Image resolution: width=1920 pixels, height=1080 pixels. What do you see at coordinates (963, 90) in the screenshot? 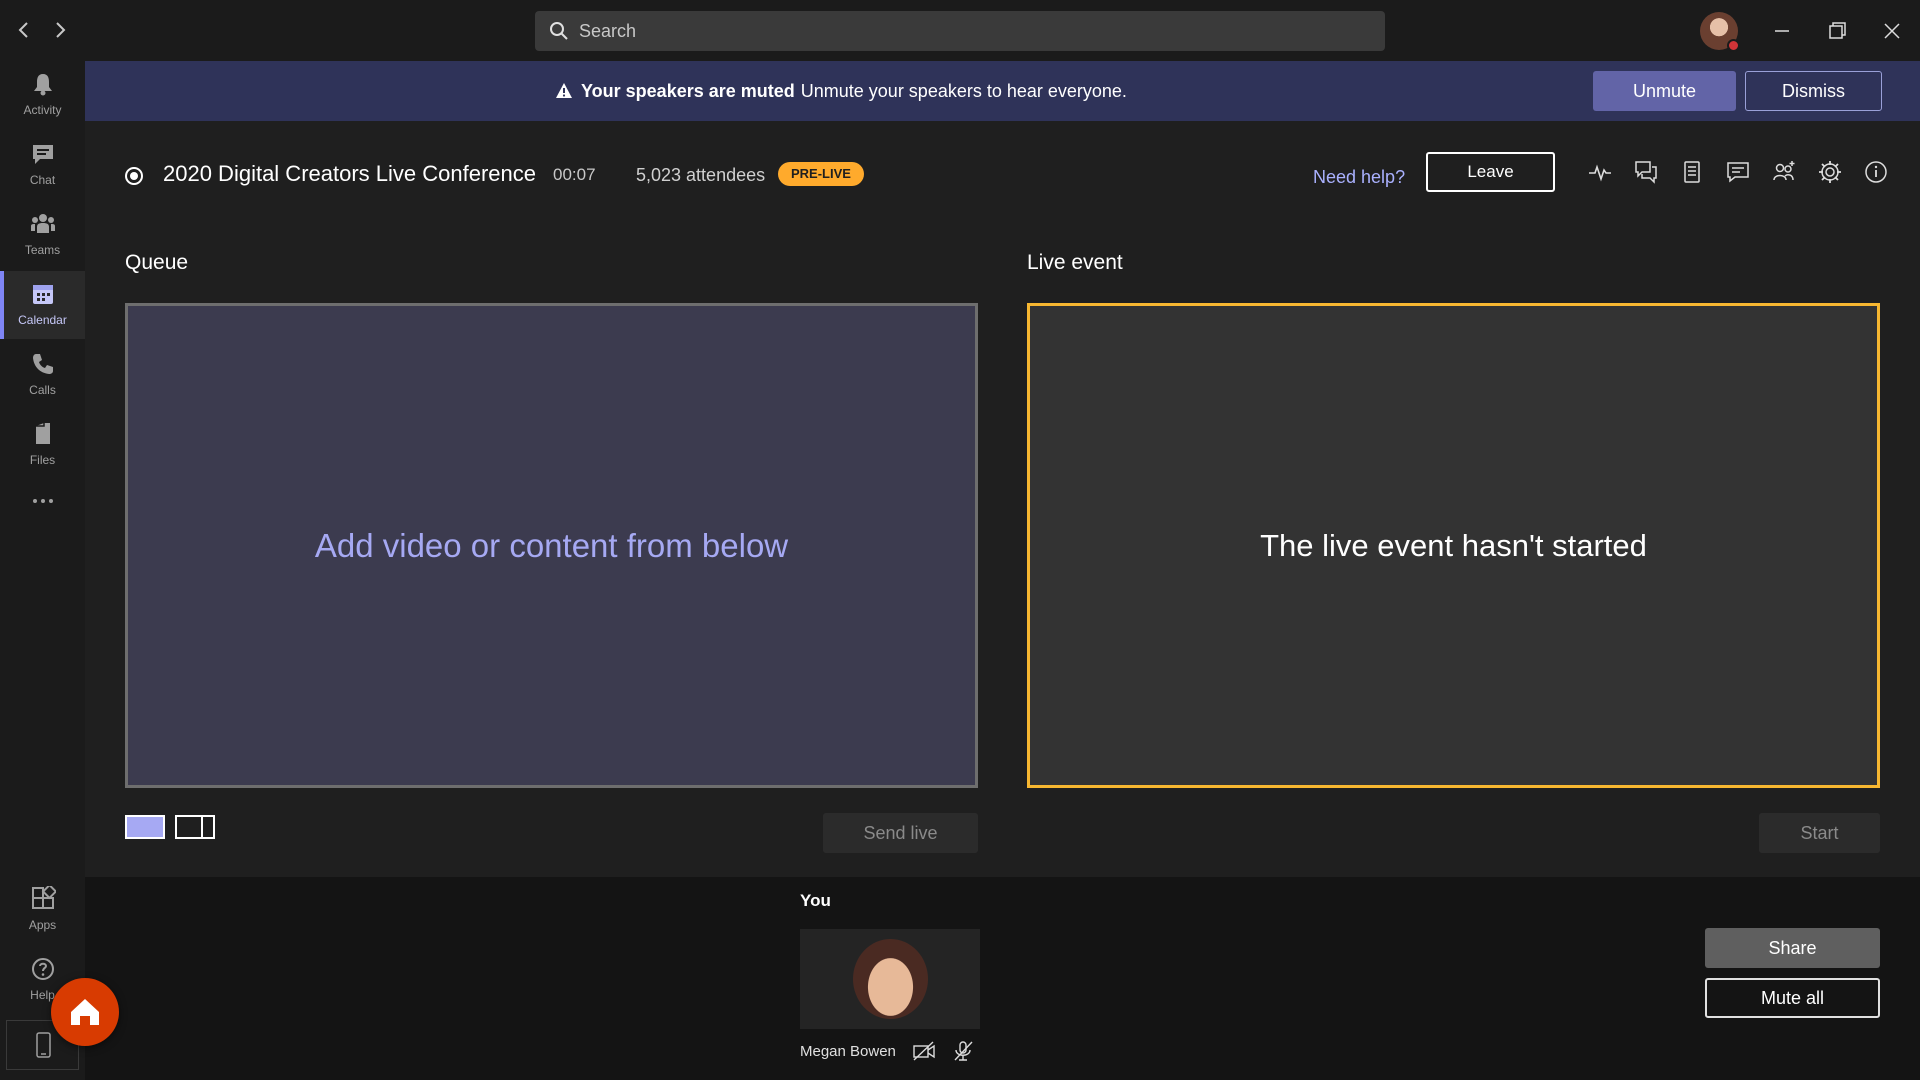
I see `banner-text: Unmute your speakers to hear everyone.` at bounding box center [963, 90].